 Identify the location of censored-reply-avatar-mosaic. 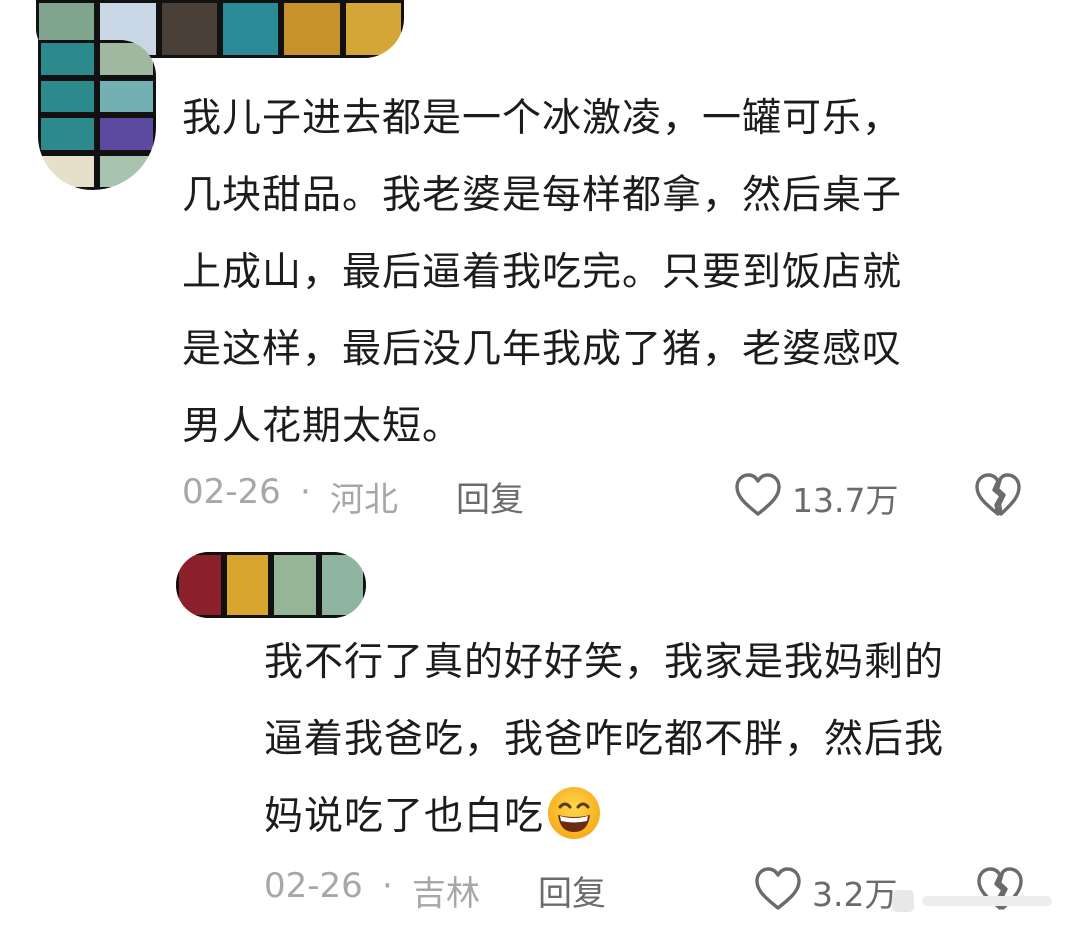
(271, 585).